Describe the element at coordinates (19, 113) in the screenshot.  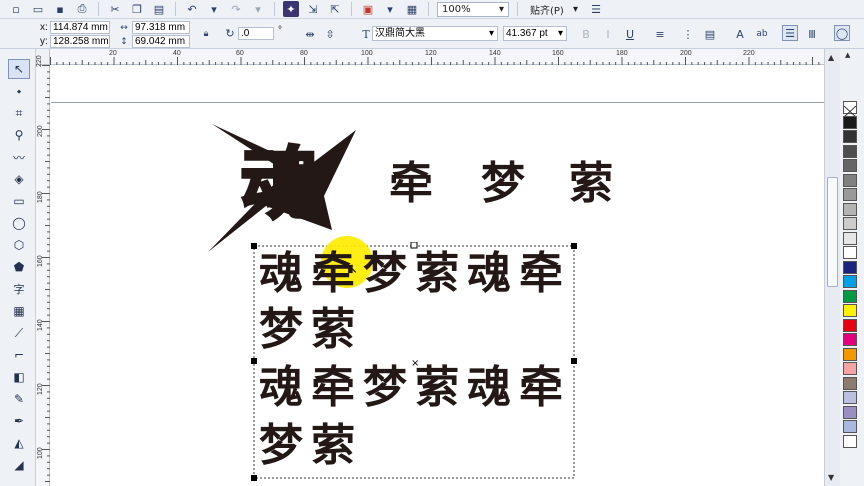
I see `crop-tool-icon: ⌗` at that location.